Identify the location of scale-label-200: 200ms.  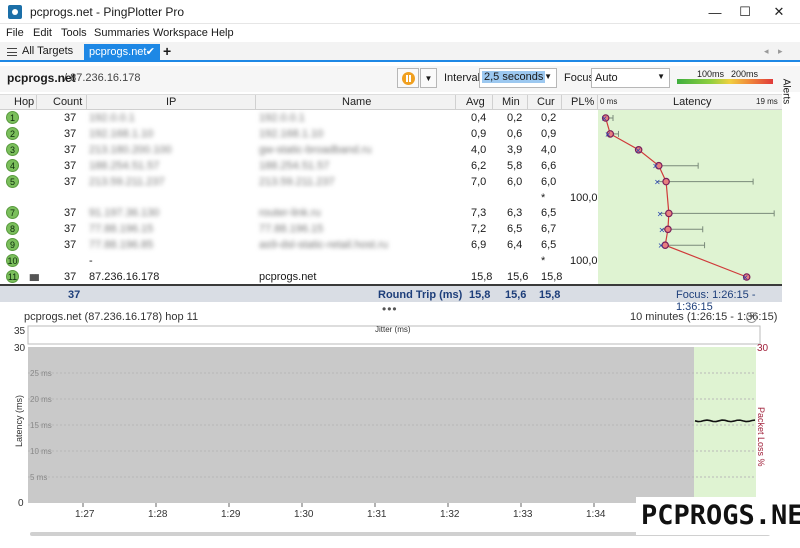
(745, 74).